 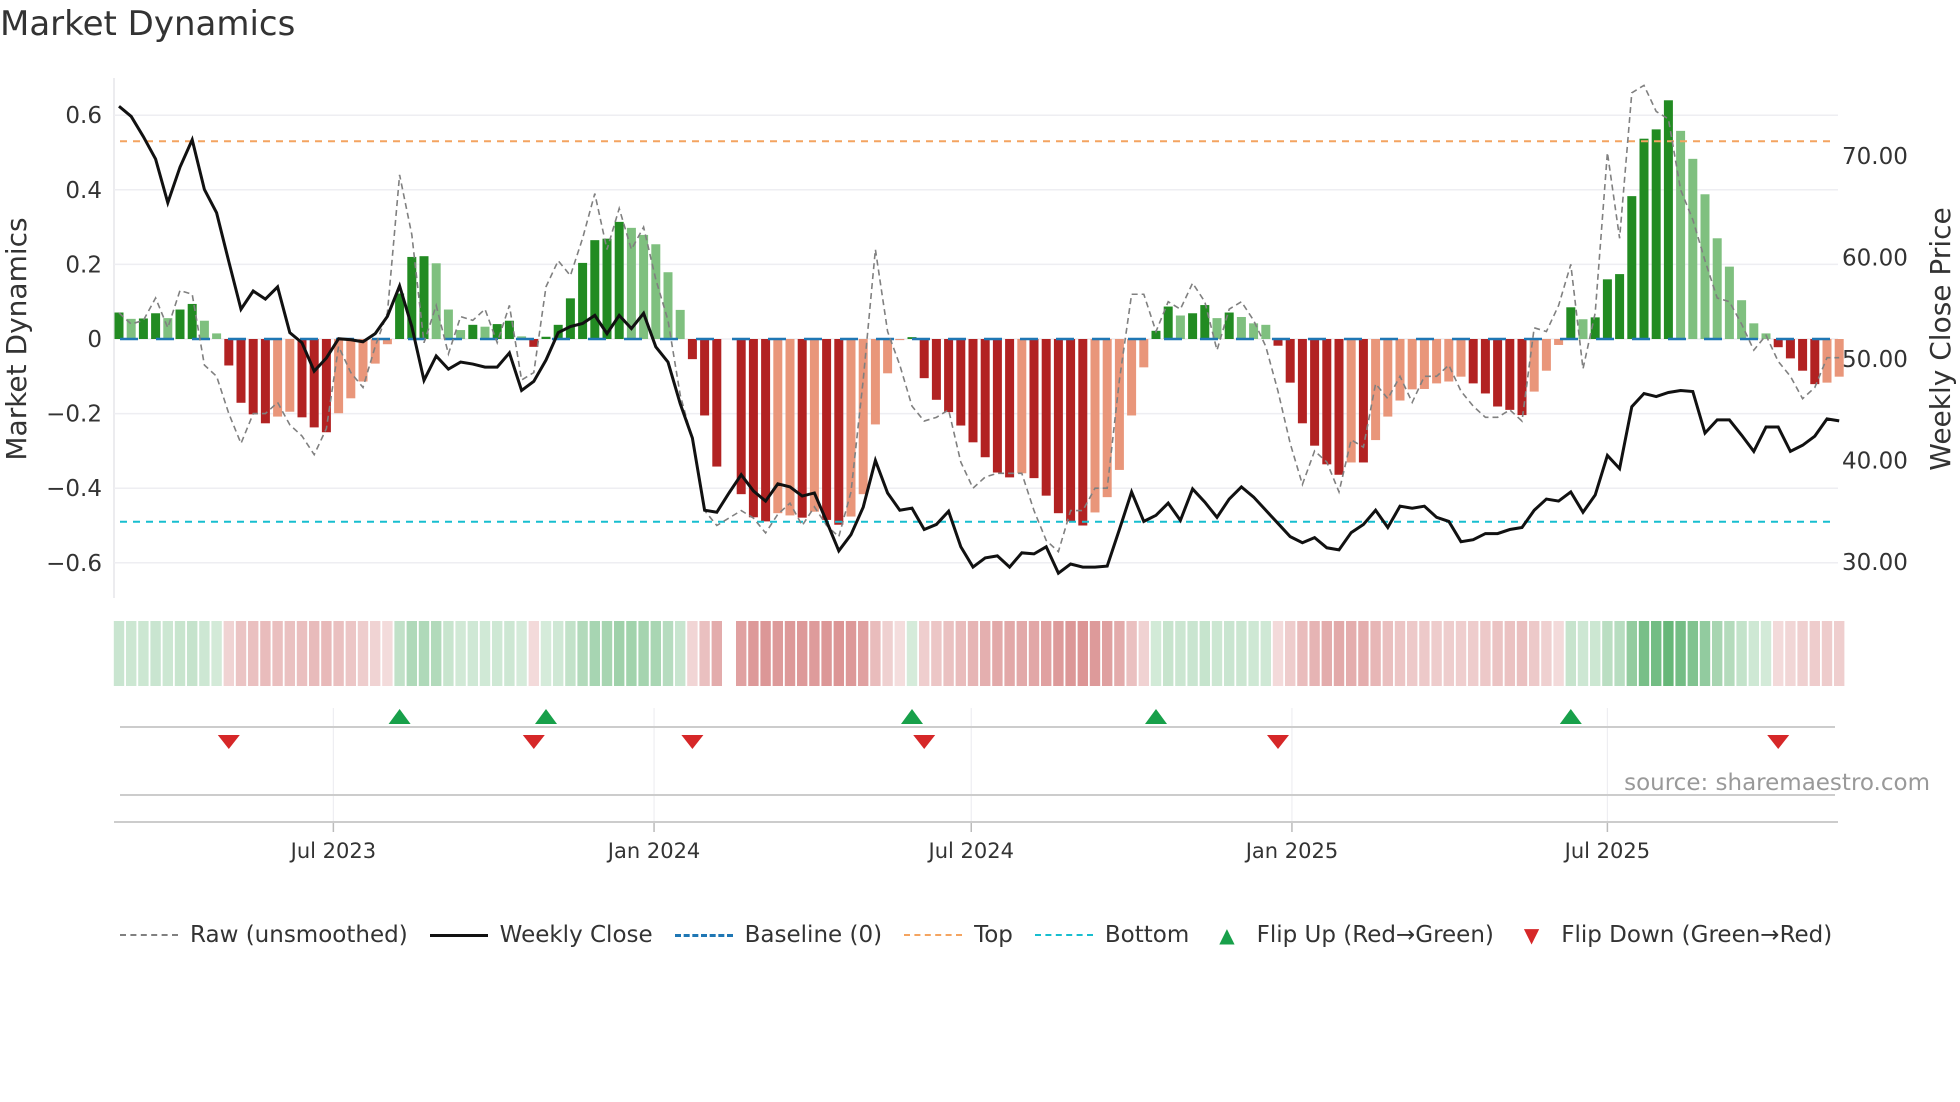 I want to click on y2-tick-label: 30.00, so click(x=1875, y=563).